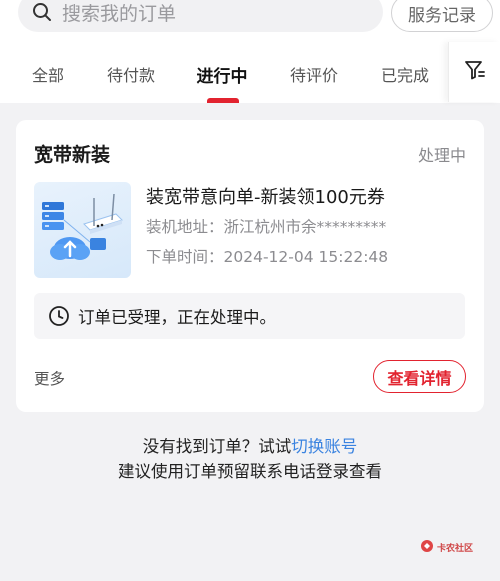  Describe the element at coordinates (217, 446) in the screenshot. I see `footer-hint-text: 没有找到订单？试试` at that location.